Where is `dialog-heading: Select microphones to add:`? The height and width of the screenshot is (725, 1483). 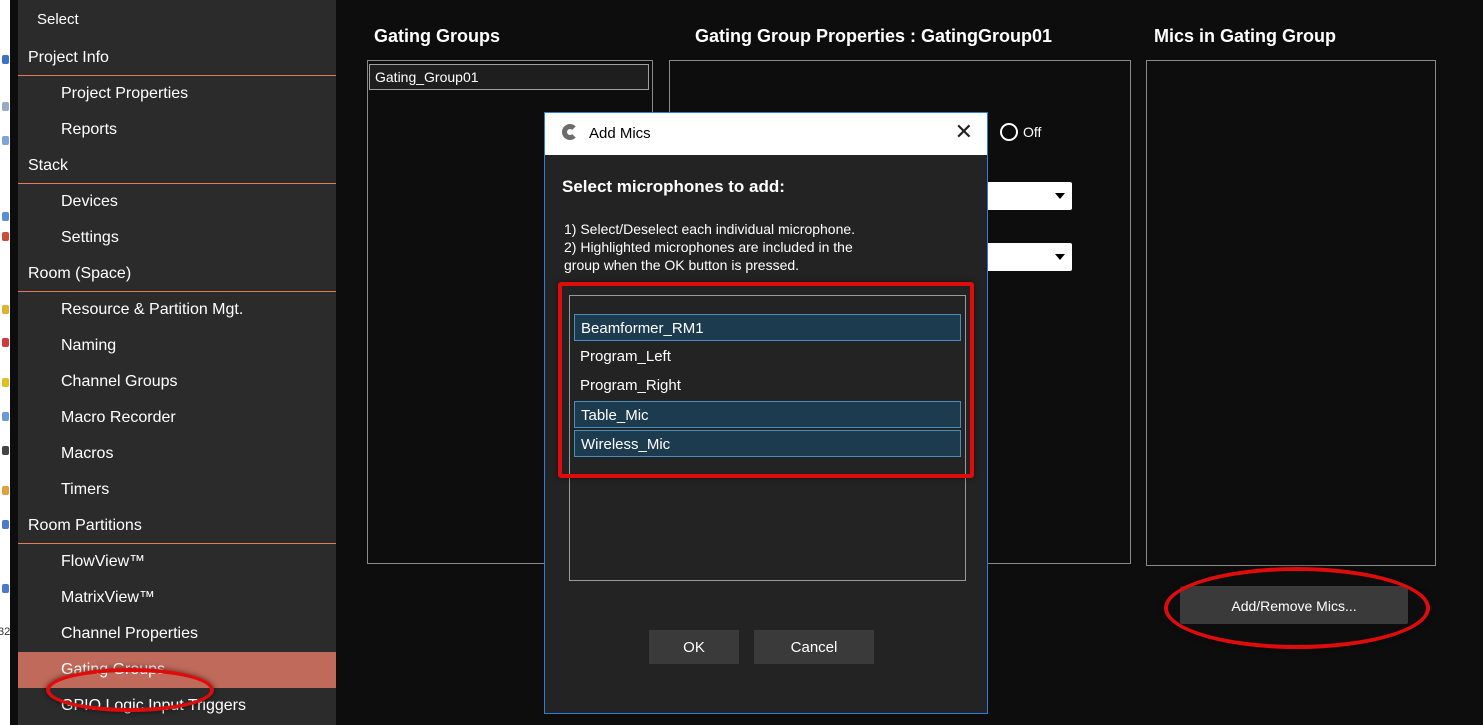 dialog-heading: Select microphones to add: is located at coordinates (673, 186).